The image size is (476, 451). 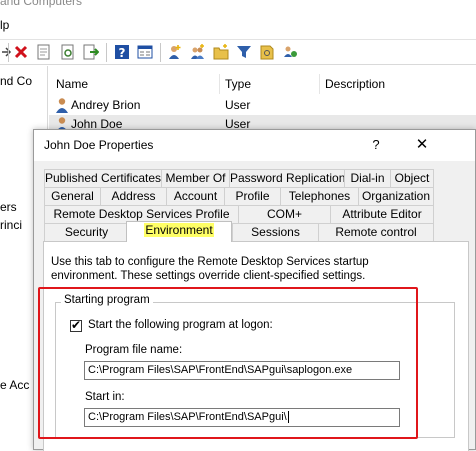 I want to click on tree-item-service-accounts: e Acc, so click(x=14, y=385).